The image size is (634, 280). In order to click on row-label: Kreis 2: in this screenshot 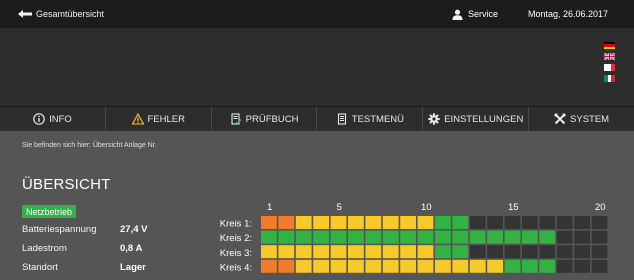, I will do `click(236, 238)`.